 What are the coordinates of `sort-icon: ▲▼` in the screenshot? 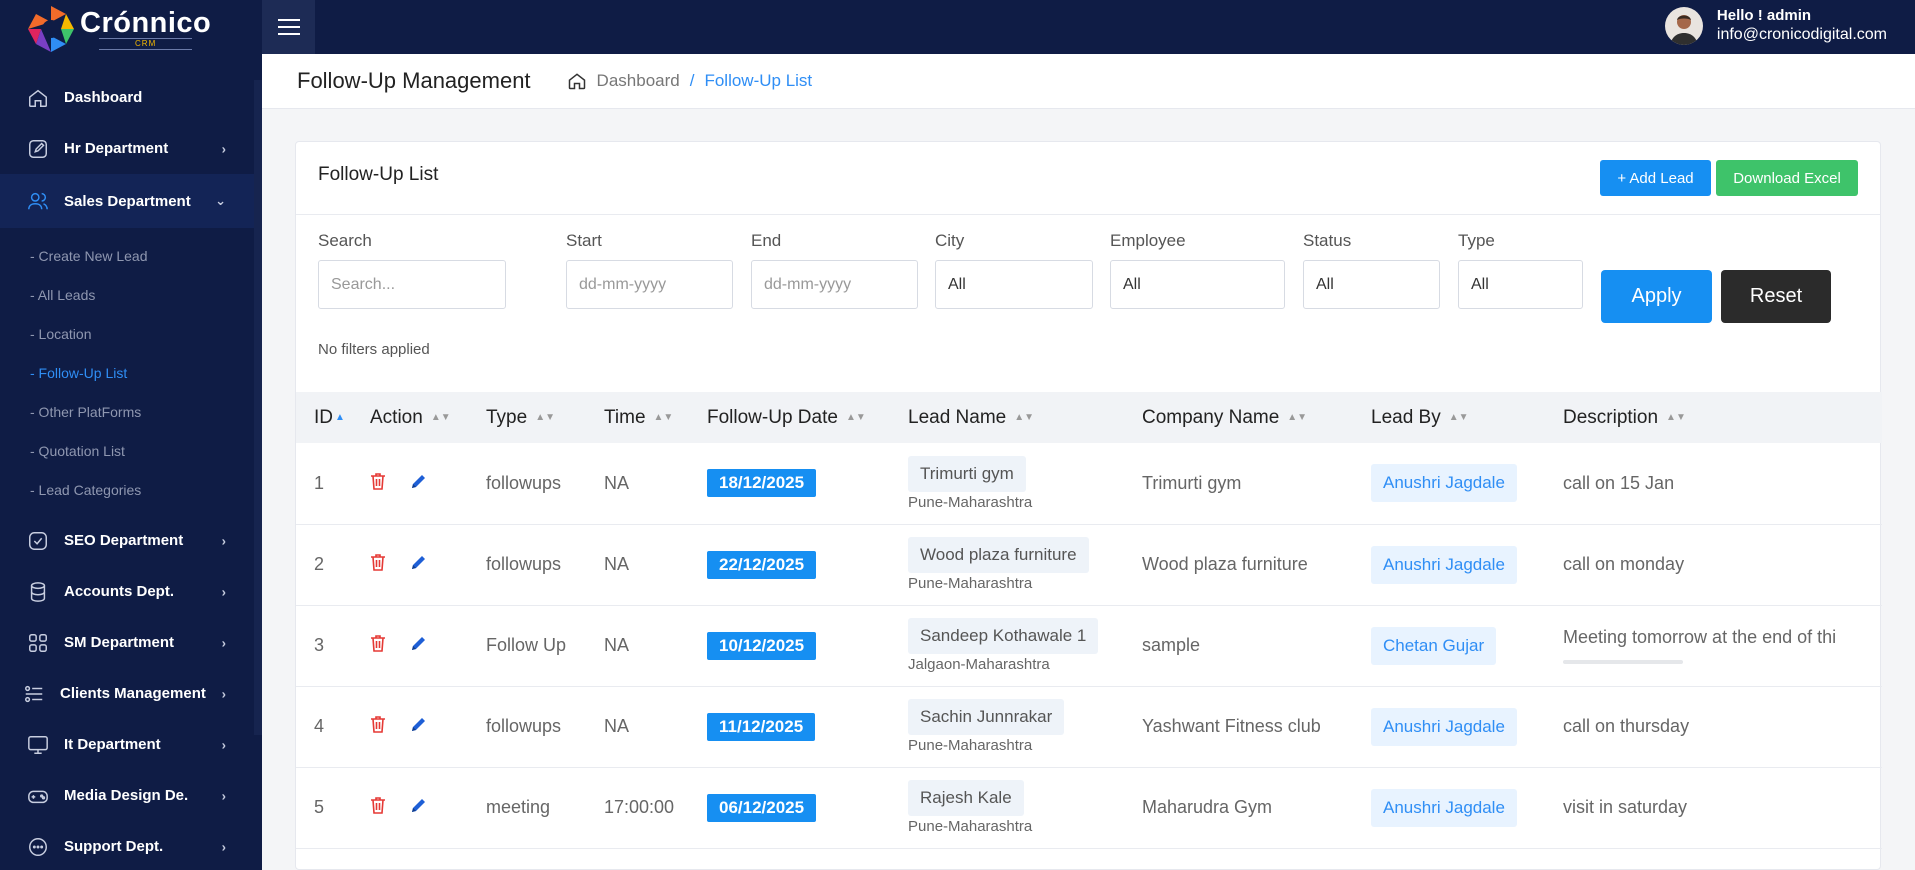 It's located at (440, 417).